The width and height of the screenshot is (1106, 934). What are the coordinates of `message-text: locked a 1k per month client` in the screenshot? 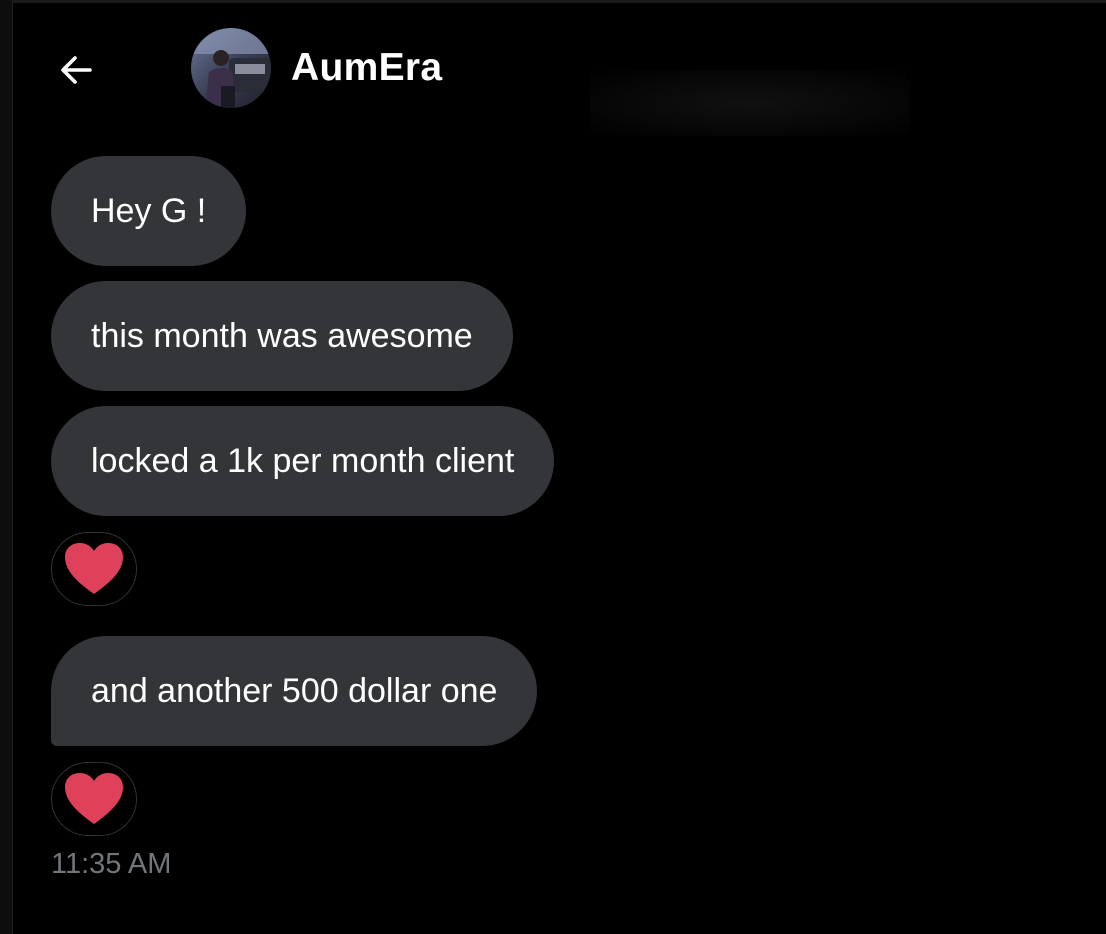 It's located at (303, 460).